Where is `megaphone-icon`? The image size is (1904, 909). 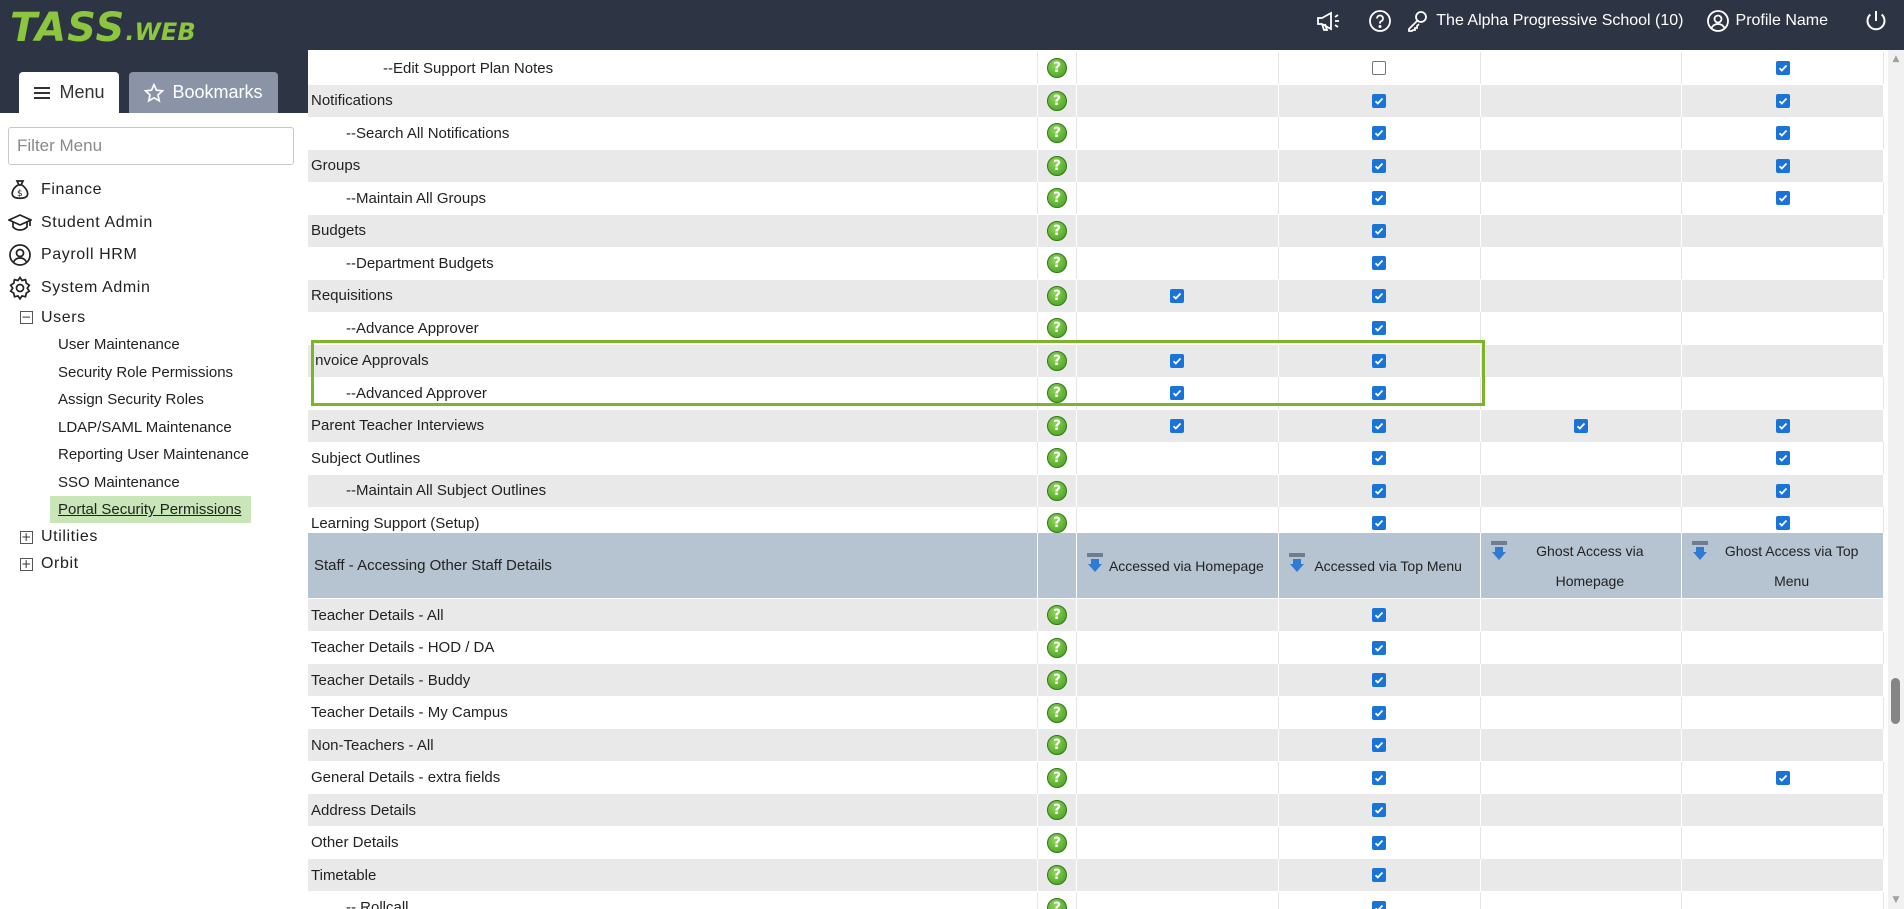
megaphone-icon is located at coordinates (1328, 21).